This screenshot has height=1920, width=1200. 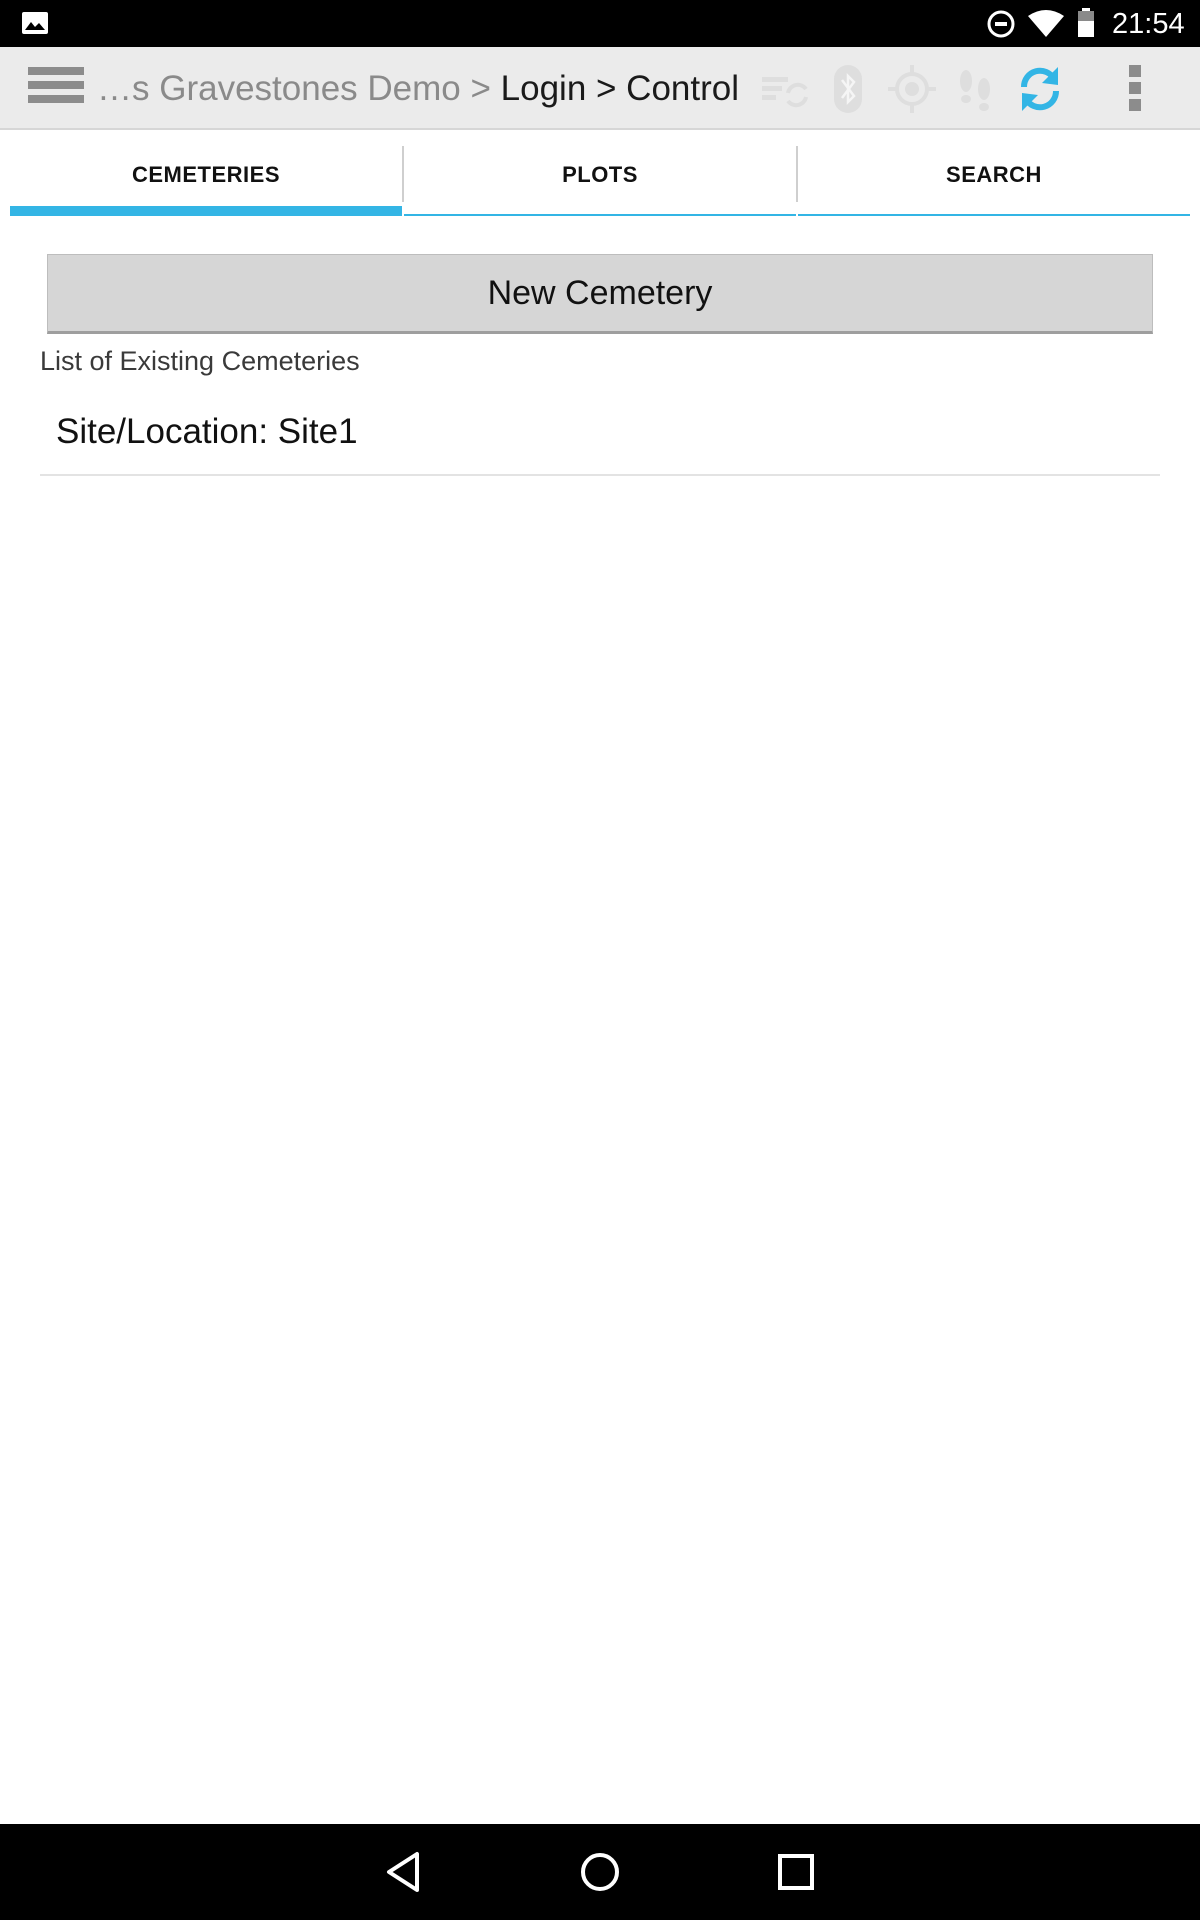 I want to click on hamburger-menu-icon, so click(x=56, y=88).